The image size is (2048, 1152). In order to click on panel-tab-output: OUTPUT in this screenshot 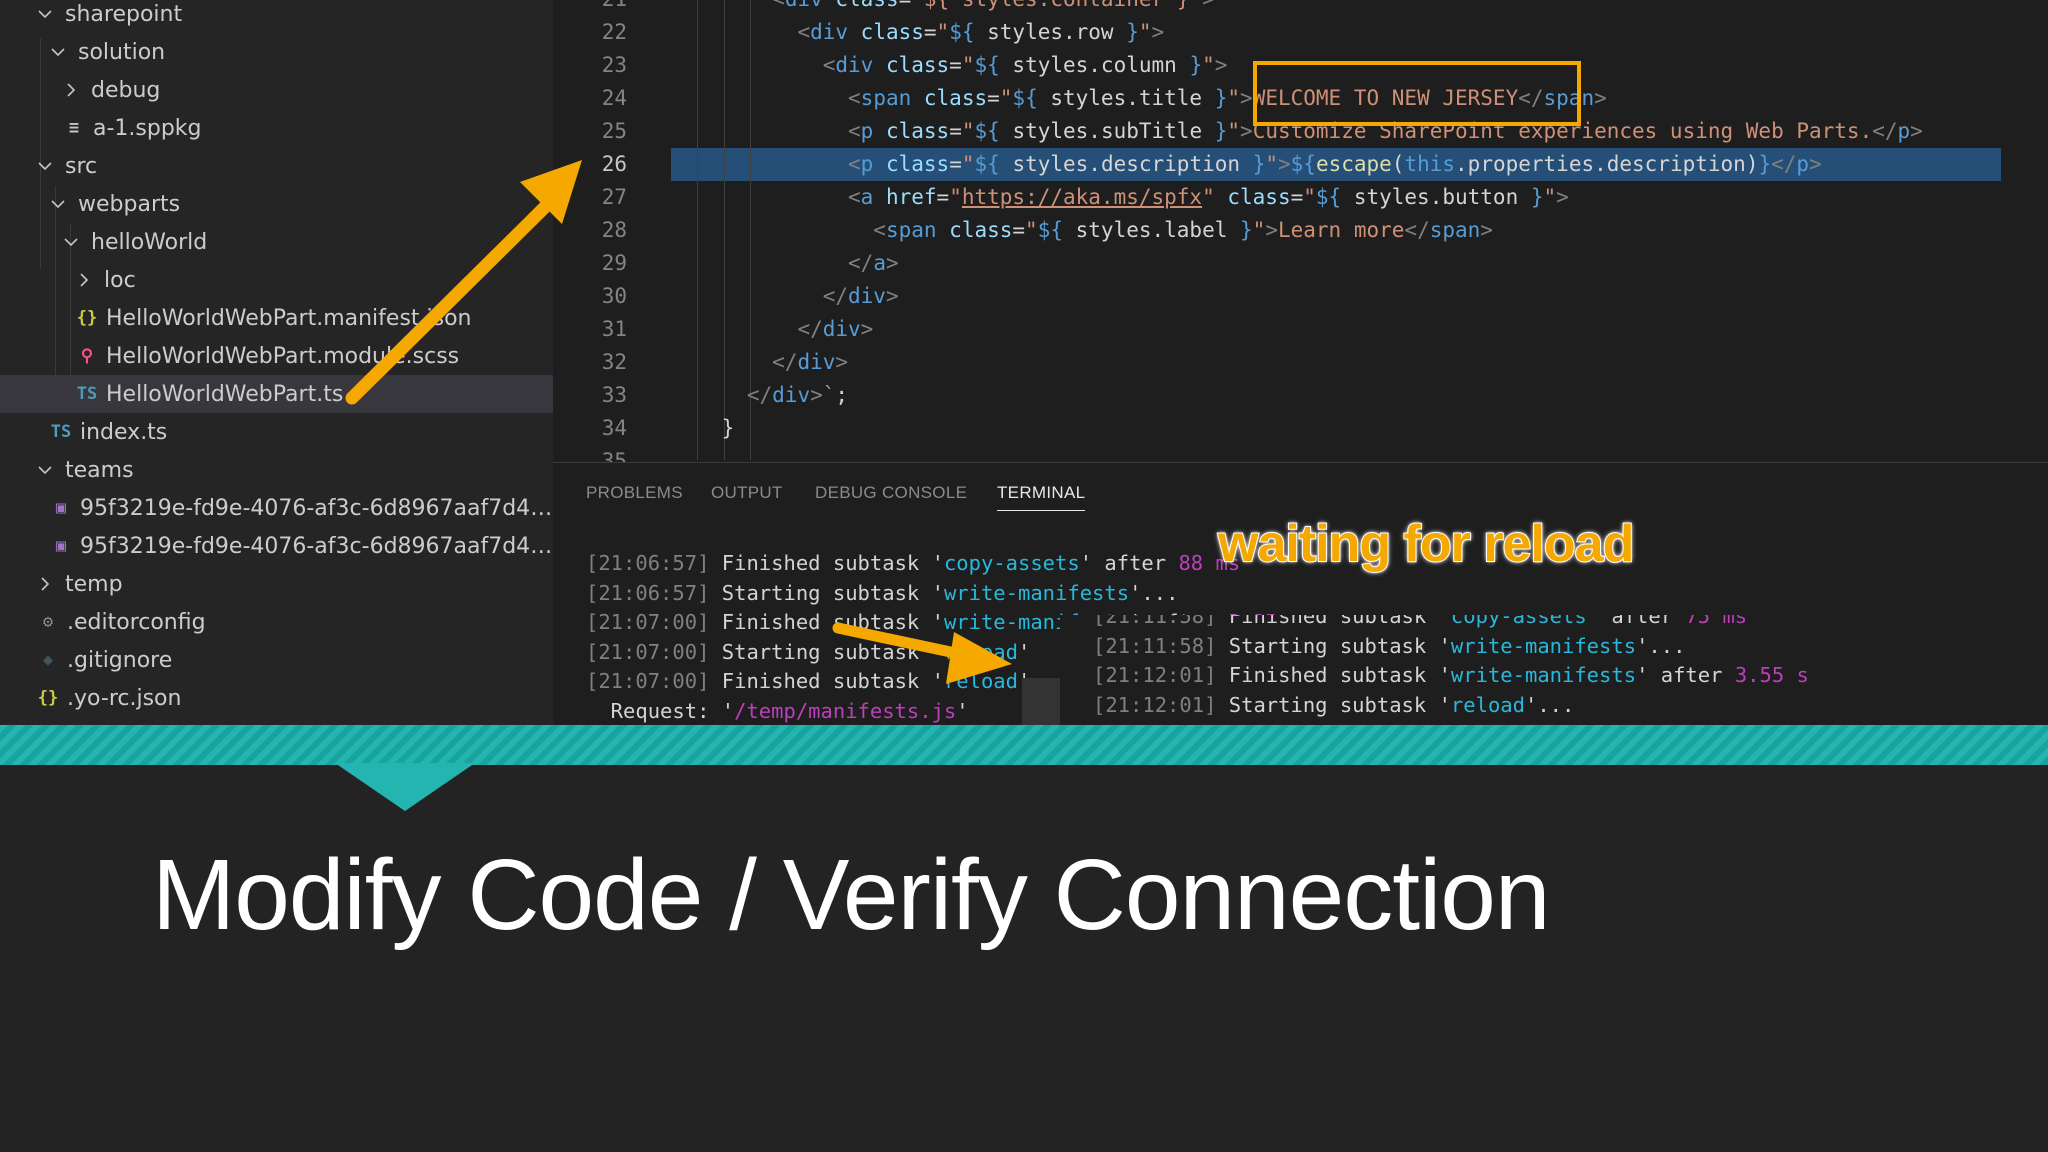, I will do `click(747, 493)`.